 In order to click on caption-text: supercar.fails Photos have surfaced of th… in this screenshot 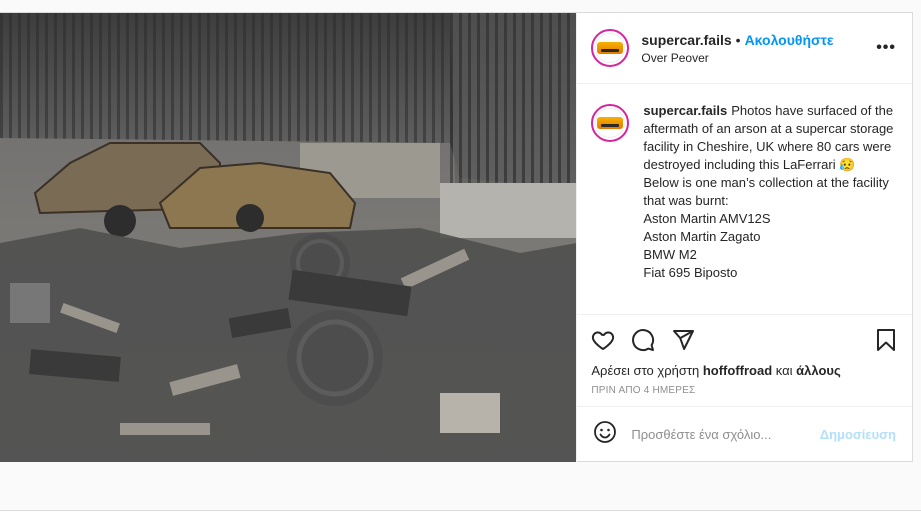, I will do `click(770, 207)`.